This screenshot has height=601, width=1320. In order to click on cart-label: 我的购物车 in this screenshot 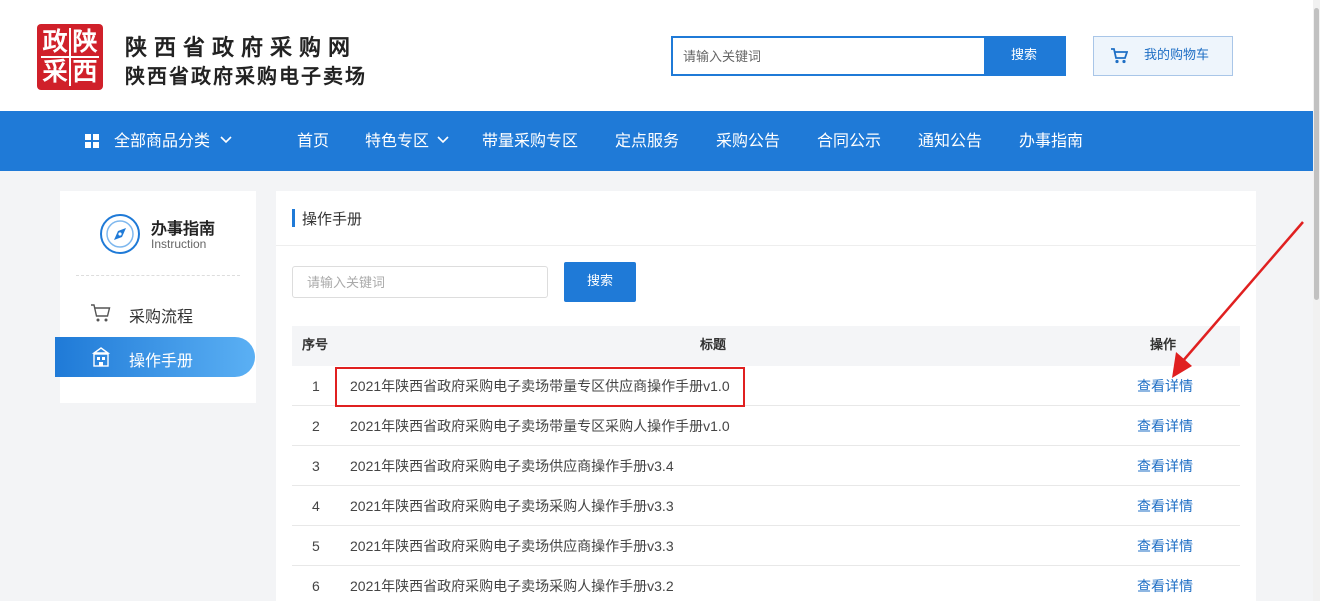, I will do `click(1177, 55)`.